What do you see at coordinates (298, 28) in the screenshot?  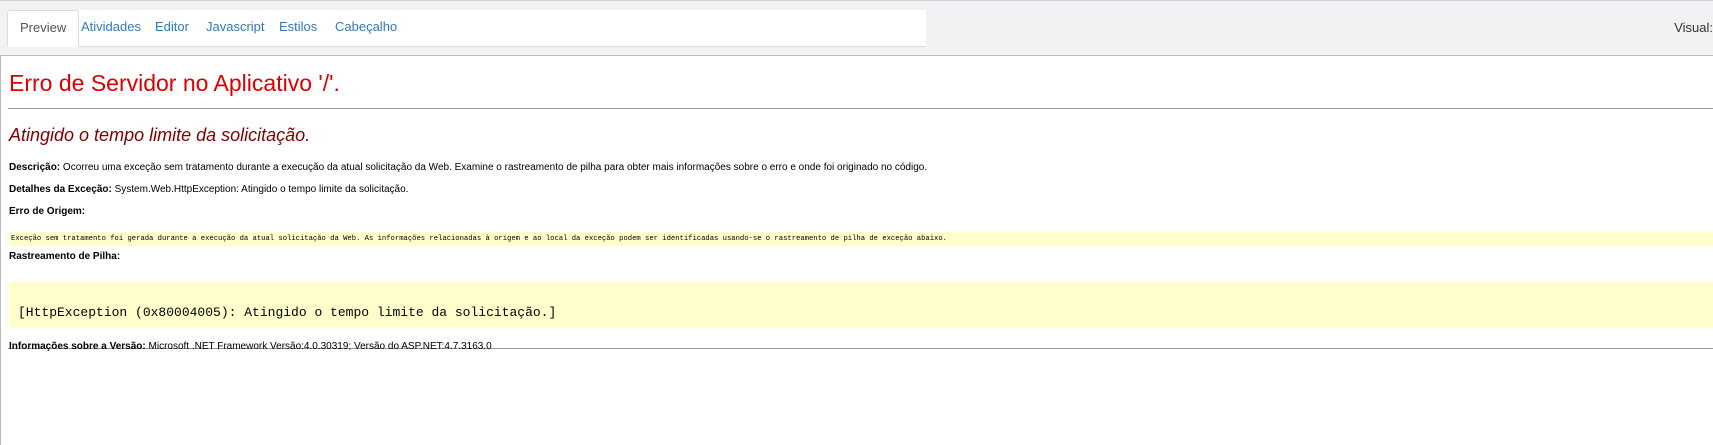 I see `tab-estilos: Estilos` at bounding box center [298, 28].